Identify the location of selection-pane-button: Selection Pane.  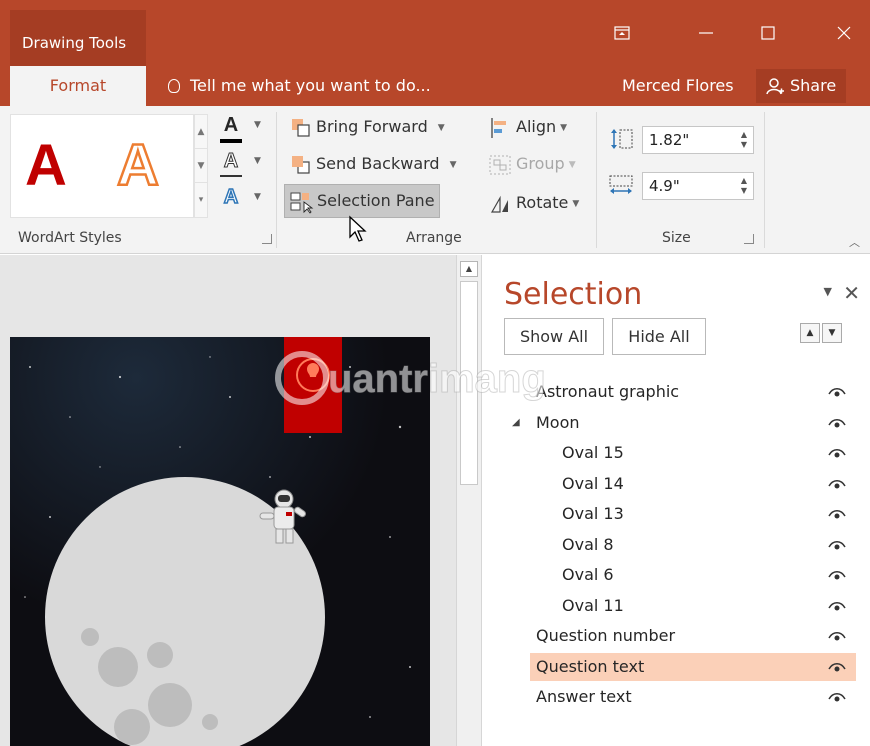
(362, 201).